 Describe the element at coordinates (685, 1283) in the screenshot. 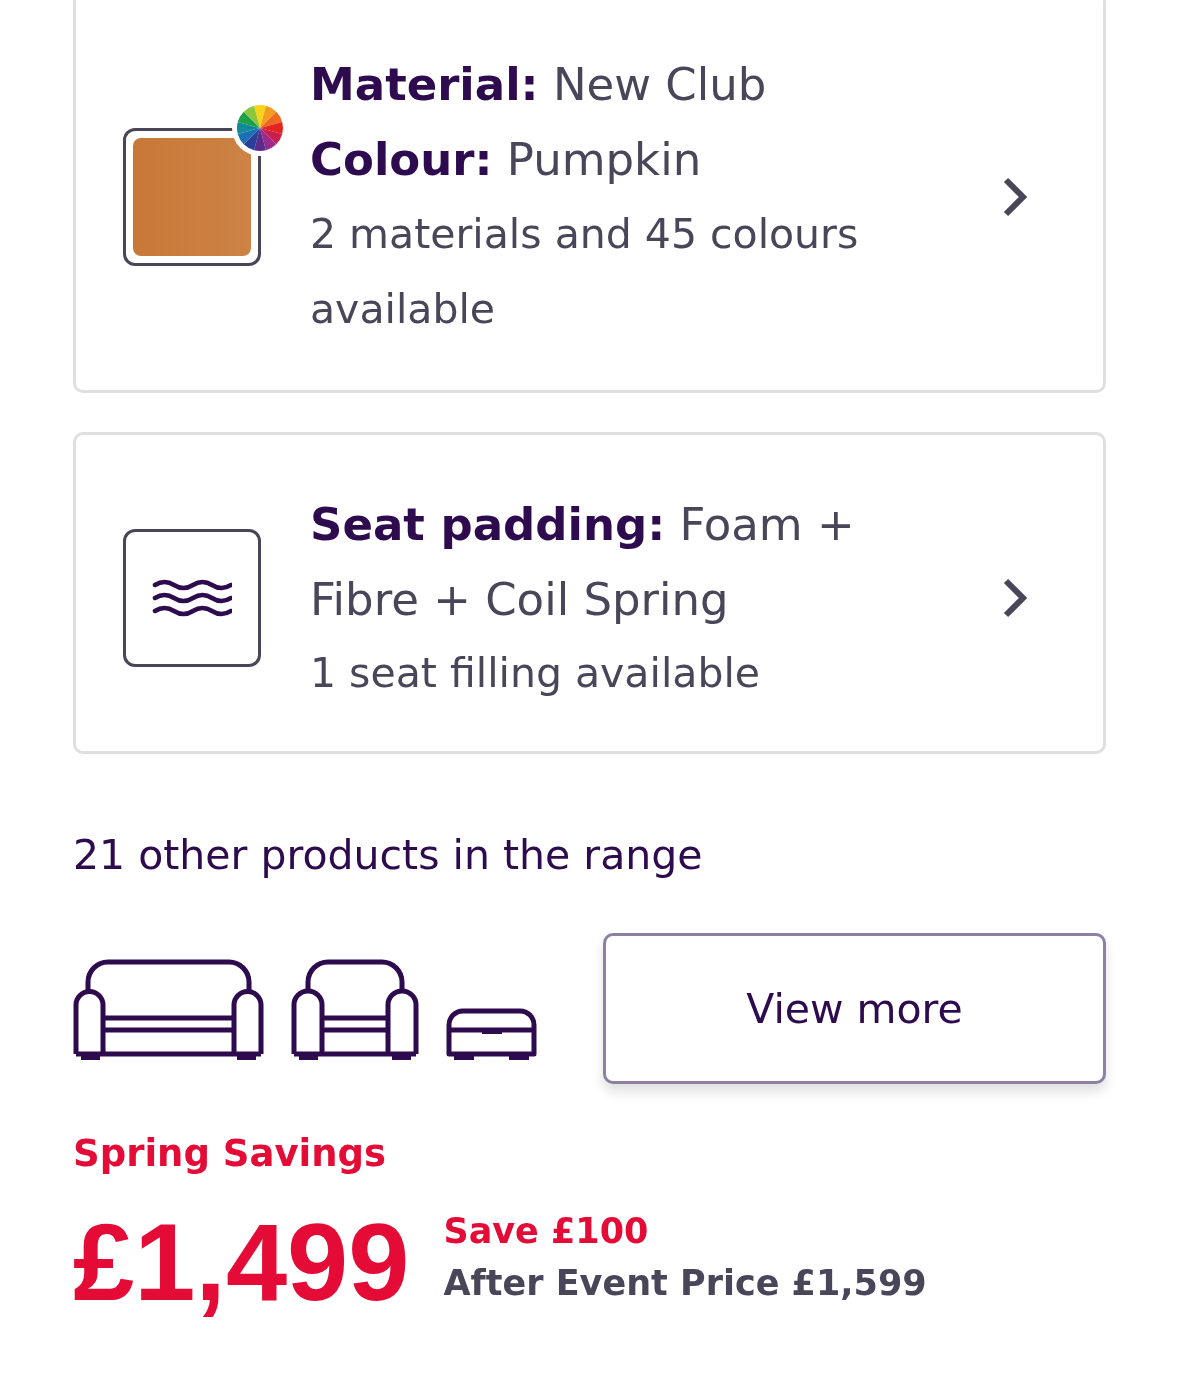

I see `after-event-price: After Event Price £1,599` at that location.